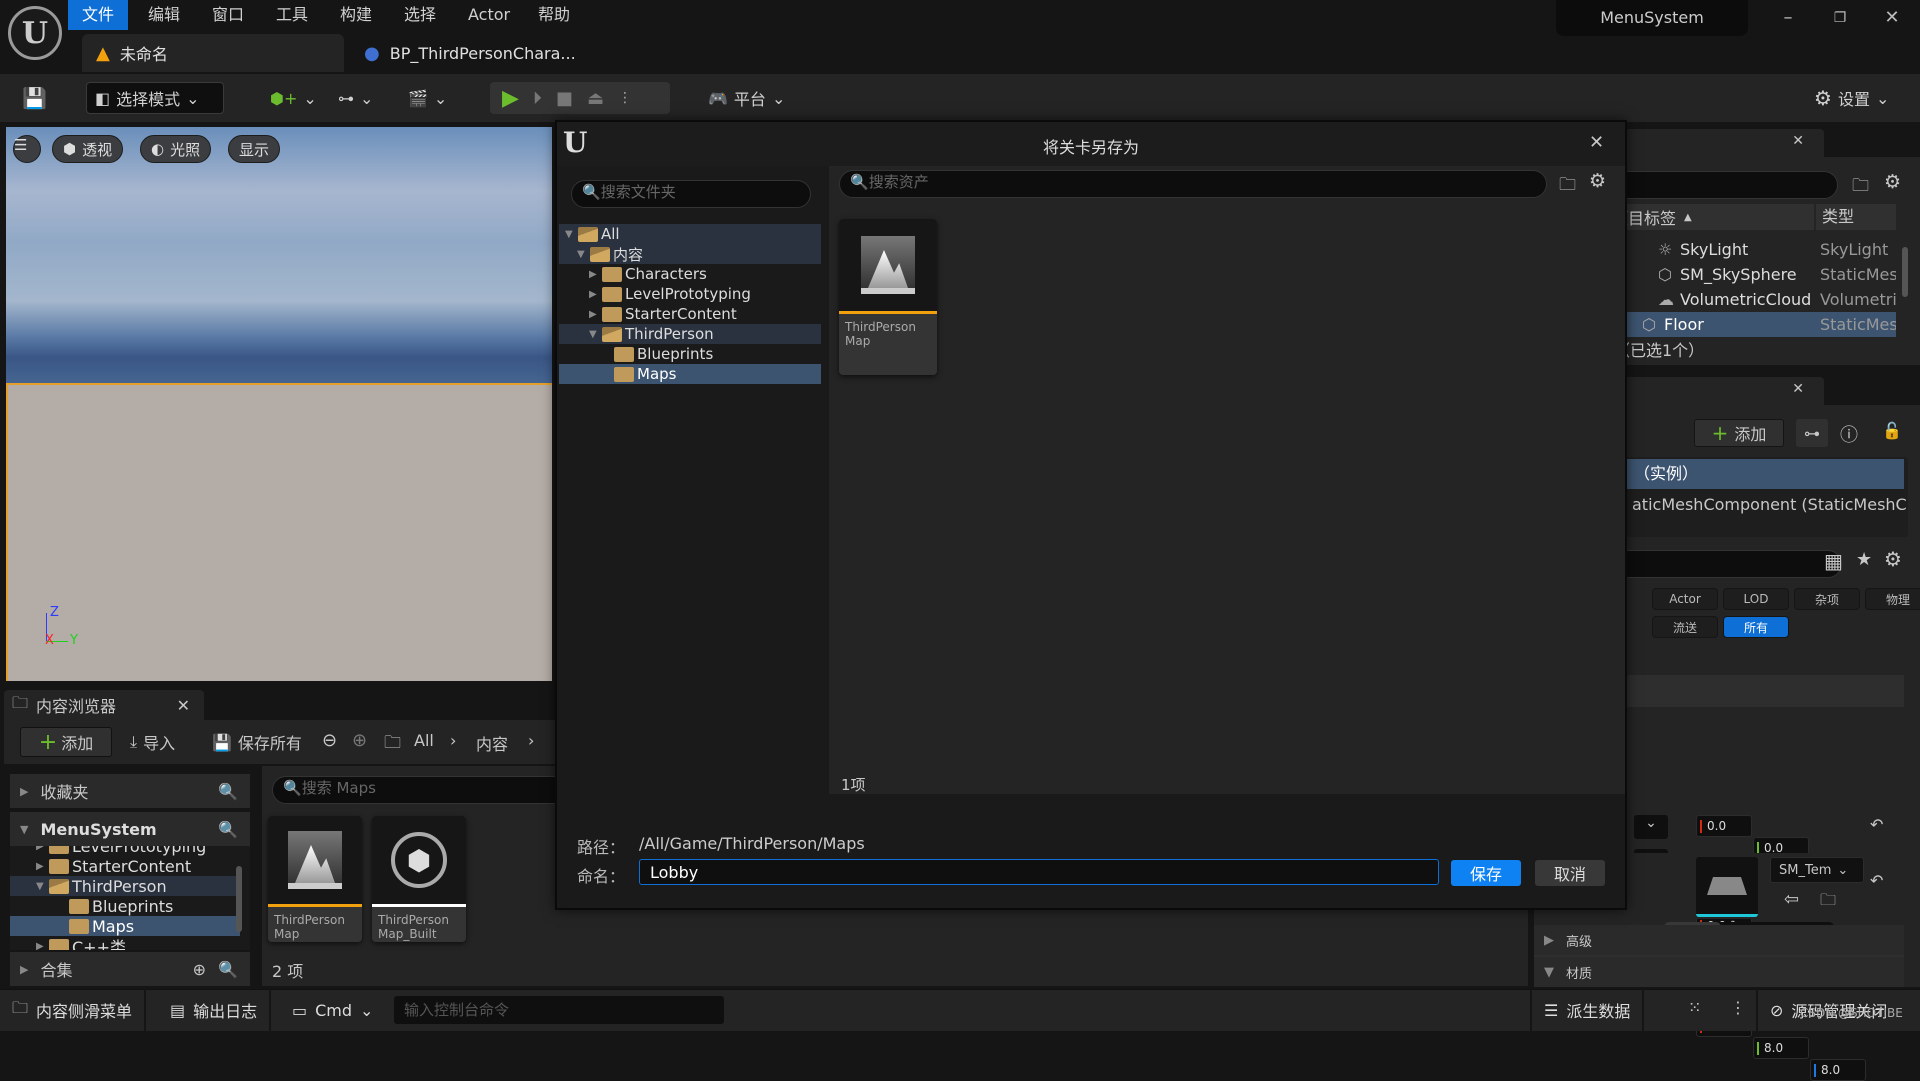 Image resolution: width=1920 pixels, height=1081 pixels. What do you see at coordinates (1193, 184) in the screenshot?
I see `asset-search: 🔍搜索资产` at bounding box center [1193, 184].